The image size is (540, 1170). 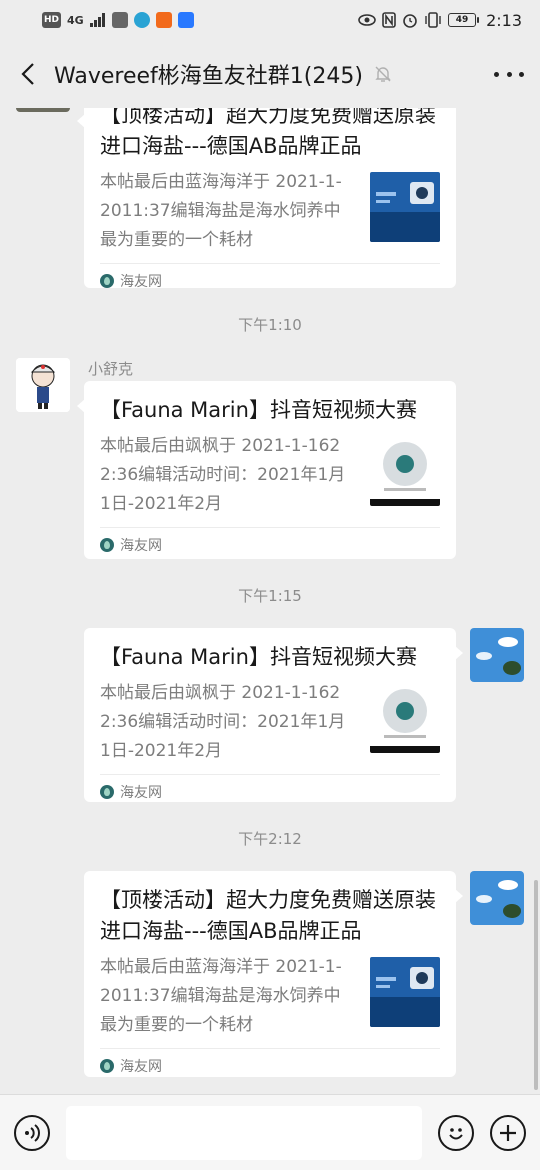 I want to click on timestamp: 下午1:10, so click(x=270, y=325).